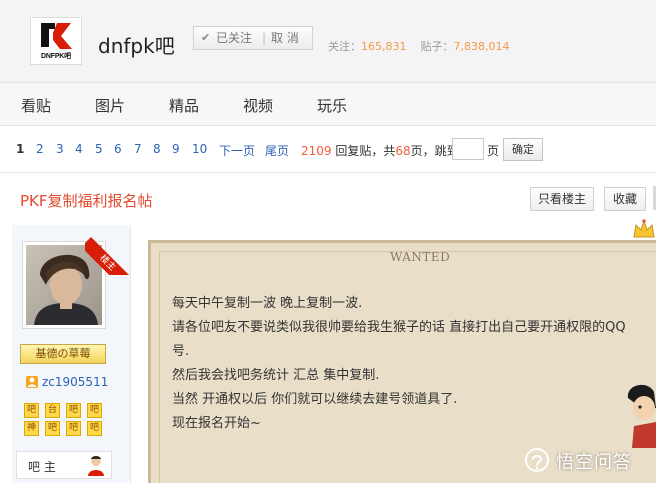  What do you see at coordinates (136, 44) in the screenshot?
I see `forum-name: dnfpk吧` at bounding box center [136, 44].